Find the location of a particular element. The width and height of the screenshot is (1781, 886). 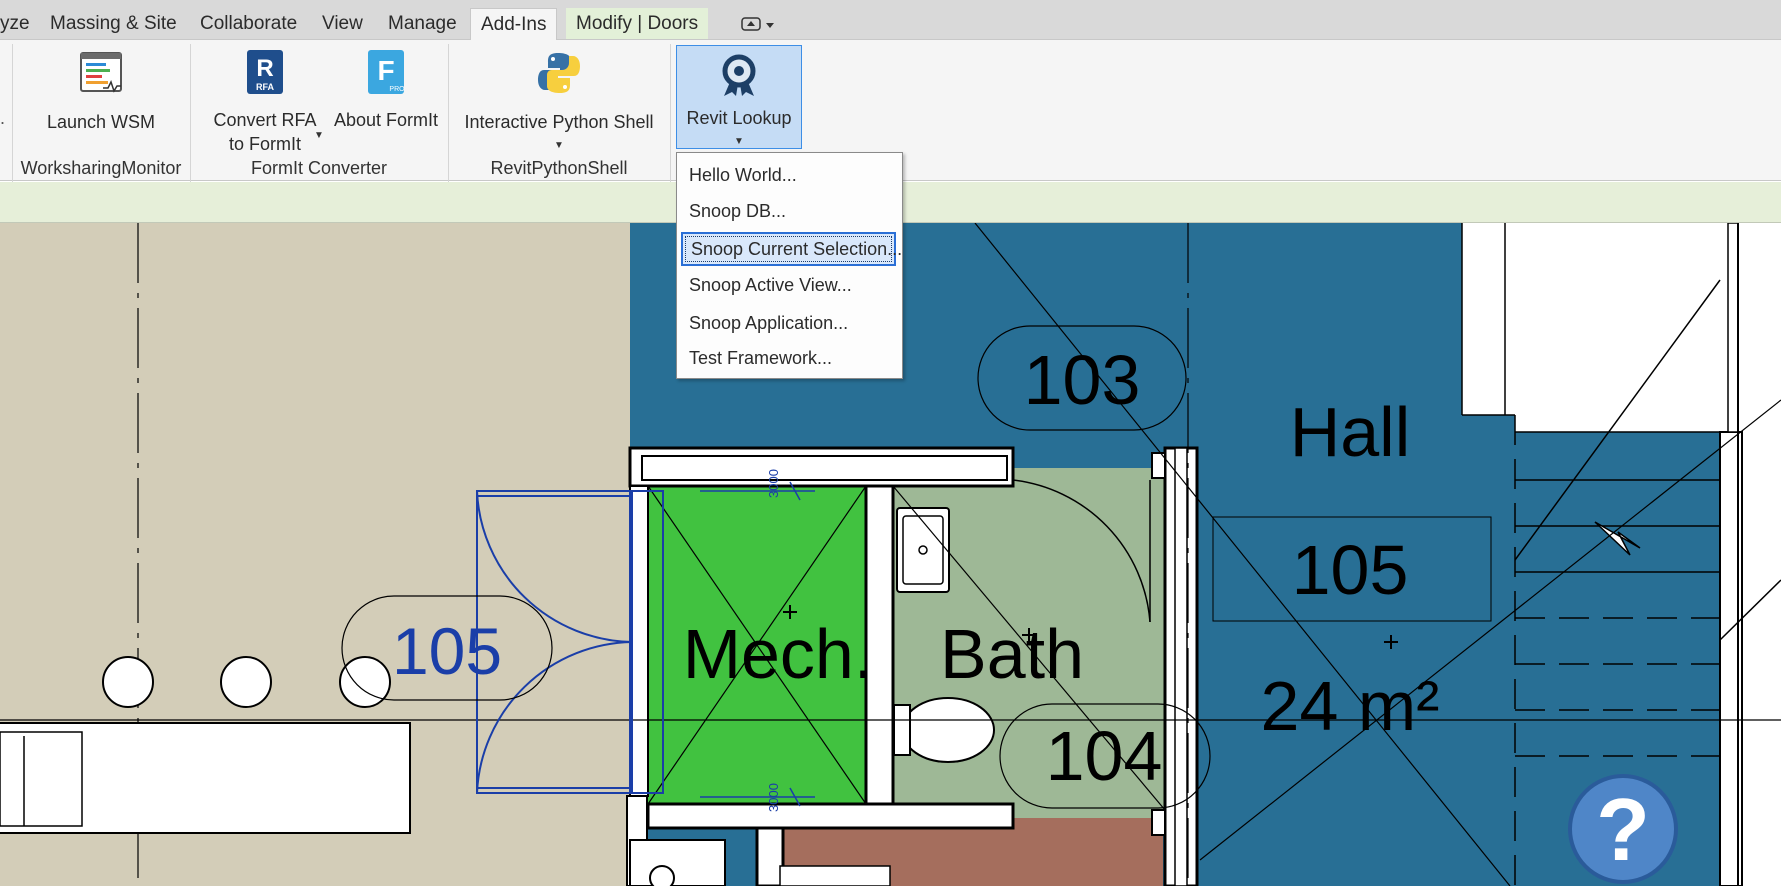

door-tag-105: 105 is located at coordinates (447, 651).